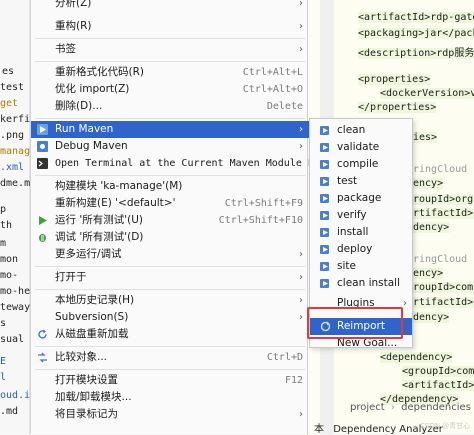  I want to click on code-line: <dockerVersion>v1, so click(427, 93).